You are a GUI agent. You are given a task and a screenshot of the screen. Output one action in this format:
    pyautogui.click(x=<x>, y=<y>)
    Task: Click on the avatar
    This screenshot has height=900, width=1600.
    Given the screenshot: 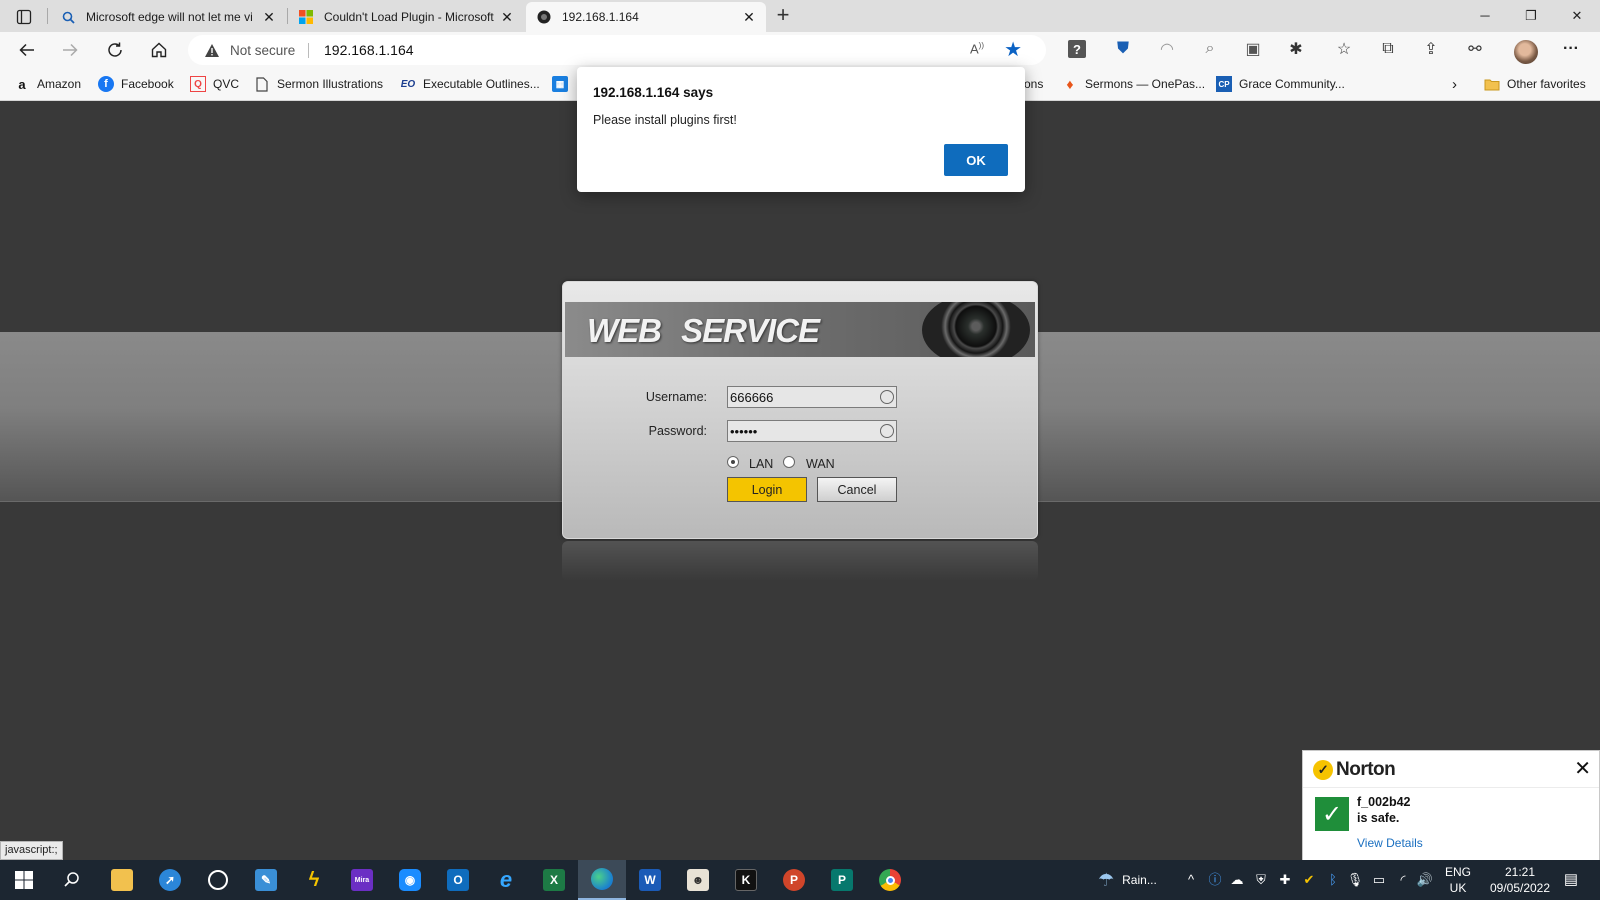 What is the action you would take?
    pyautogui.click(x=1526, y=52)
    